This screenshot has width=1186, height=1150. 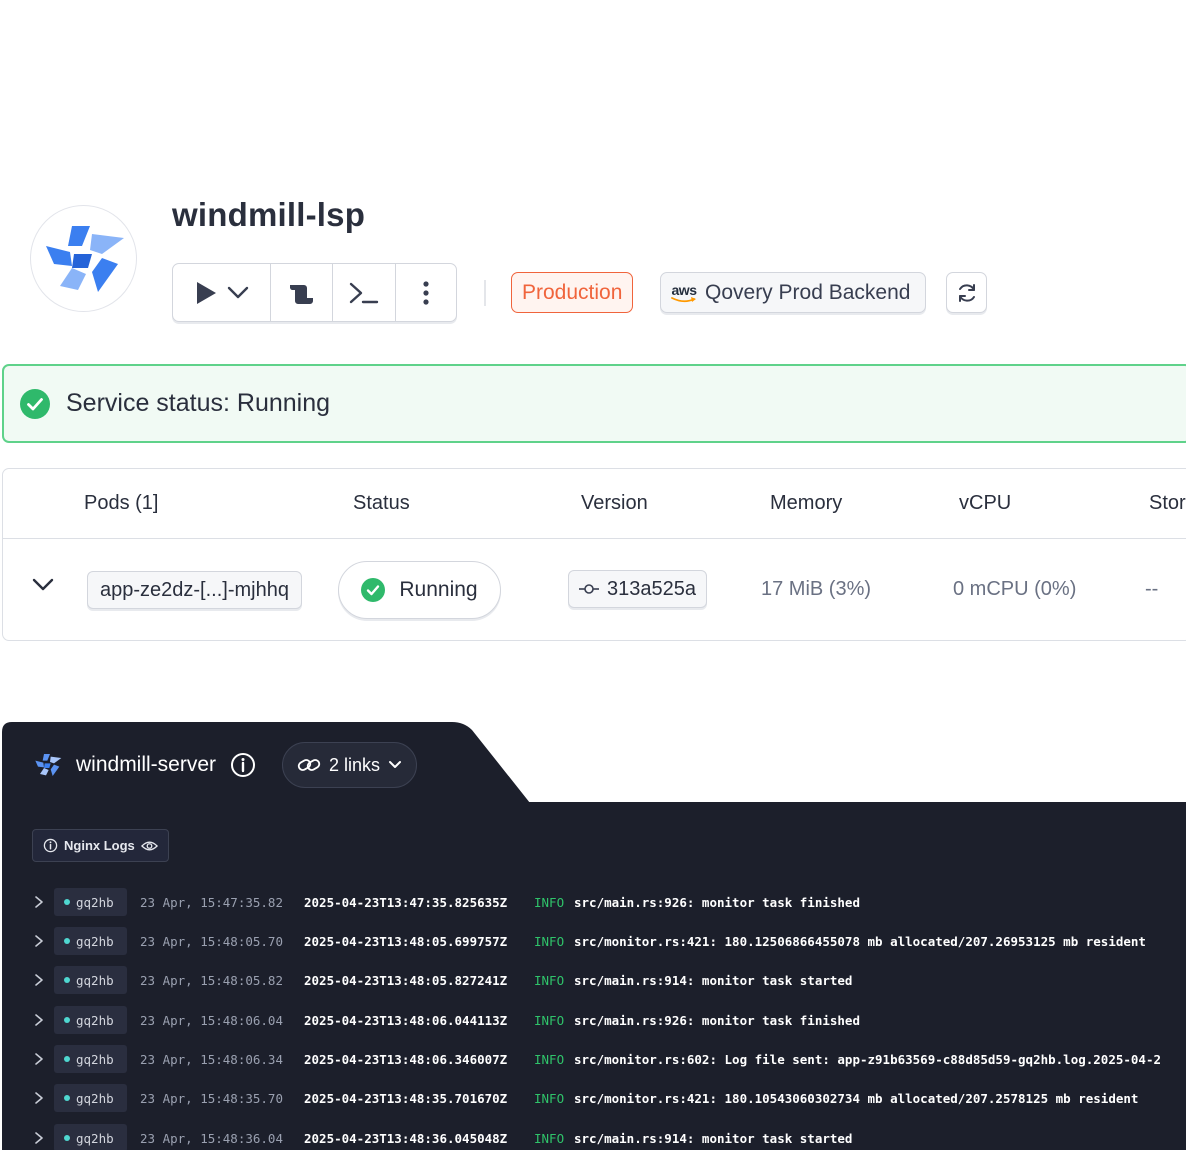 What do you see at coordinates (211, 1059) in the screenshot?
I see `log-timestamp: 23 Apr, 15:48:06.34` at bounding box center [211, 1059].